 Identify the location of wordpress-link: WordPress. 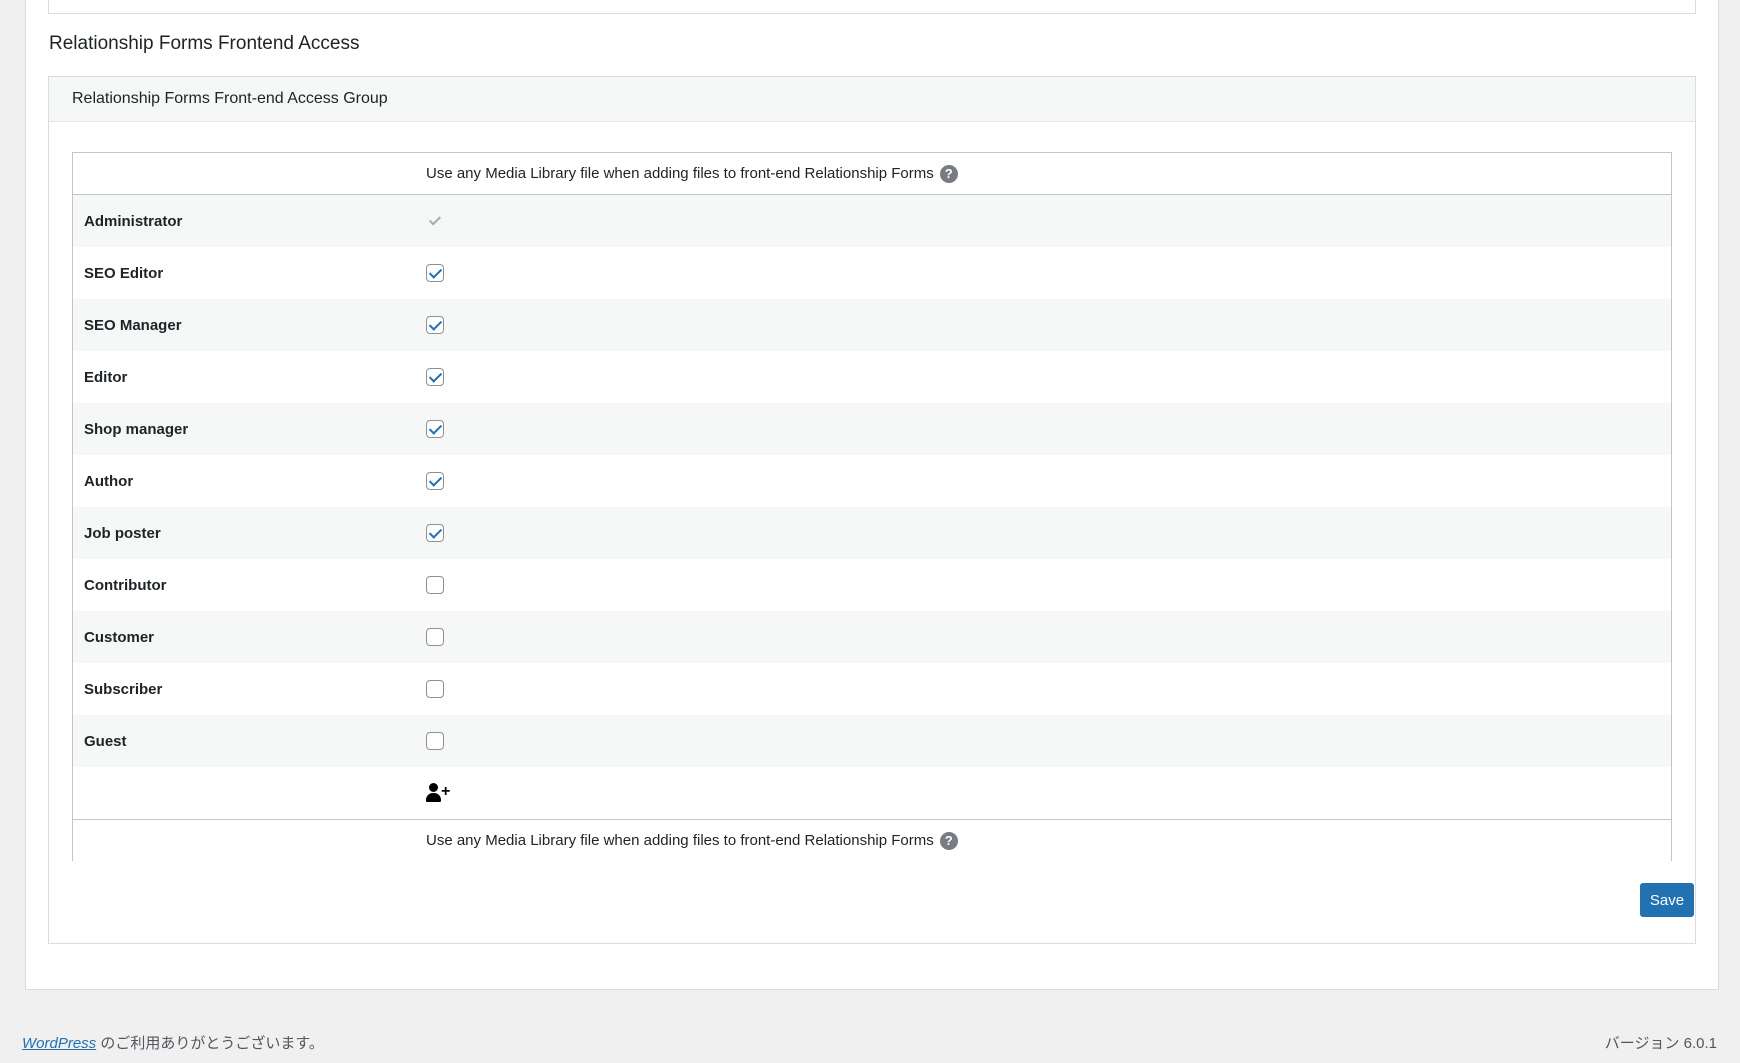
(59, 1043).